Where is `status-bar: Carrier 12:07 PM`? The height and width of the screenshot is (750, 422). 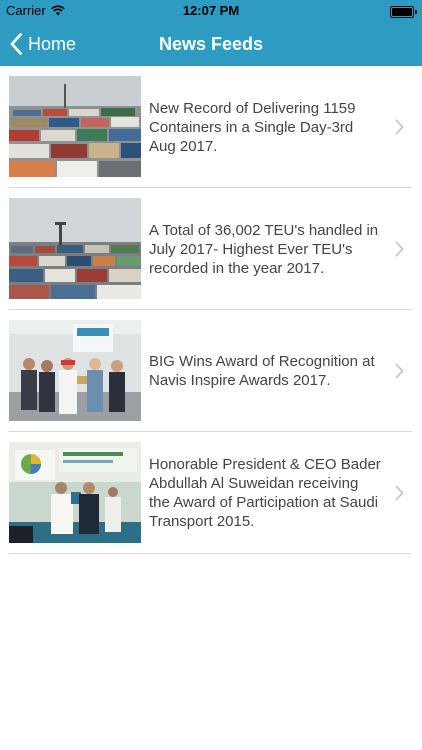 status-bar: Carrier 12:07 PM is located at coordinates (211, 11).